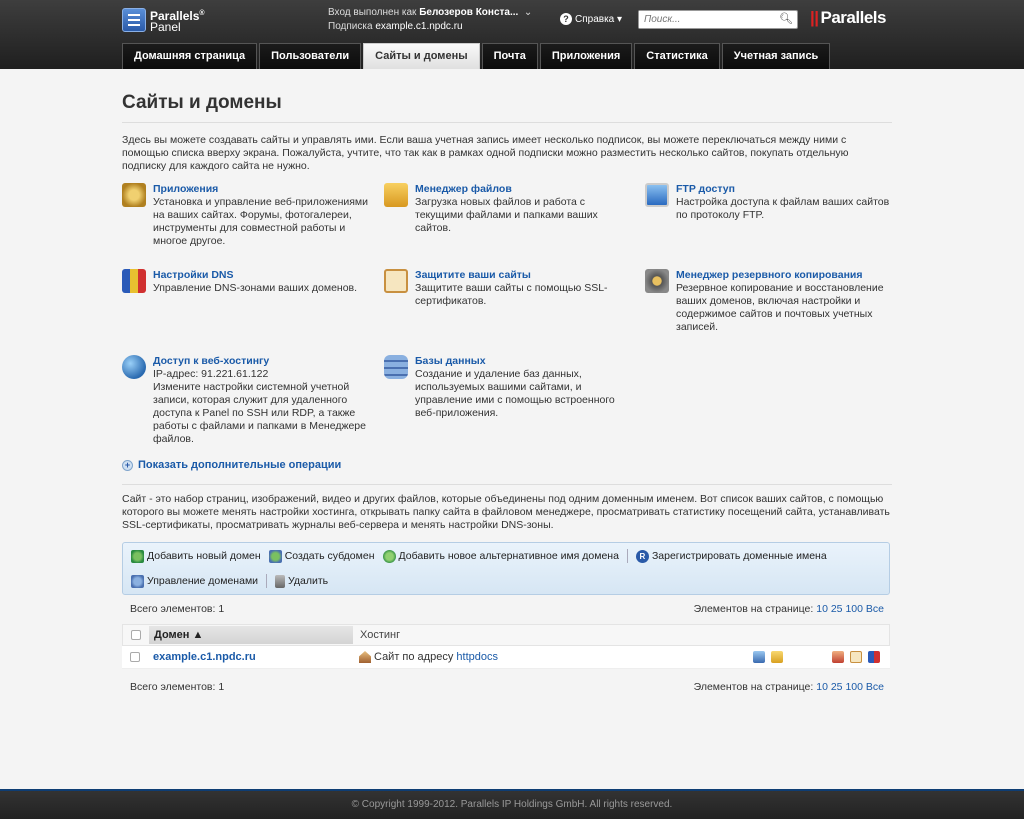  Describe the element at coordinates (136, 635) in the screenshot. I see `select-all-checkbox` at that location.